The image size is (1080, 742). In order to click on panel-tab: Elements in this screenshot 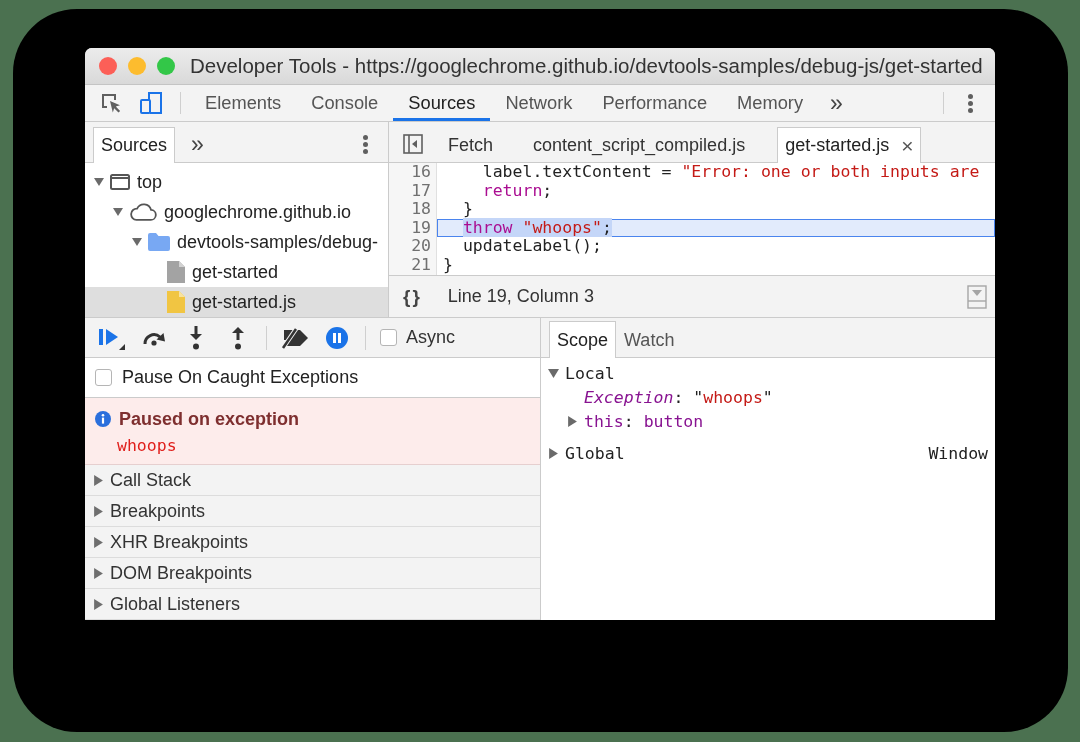, I will do `click(243, 103)`.